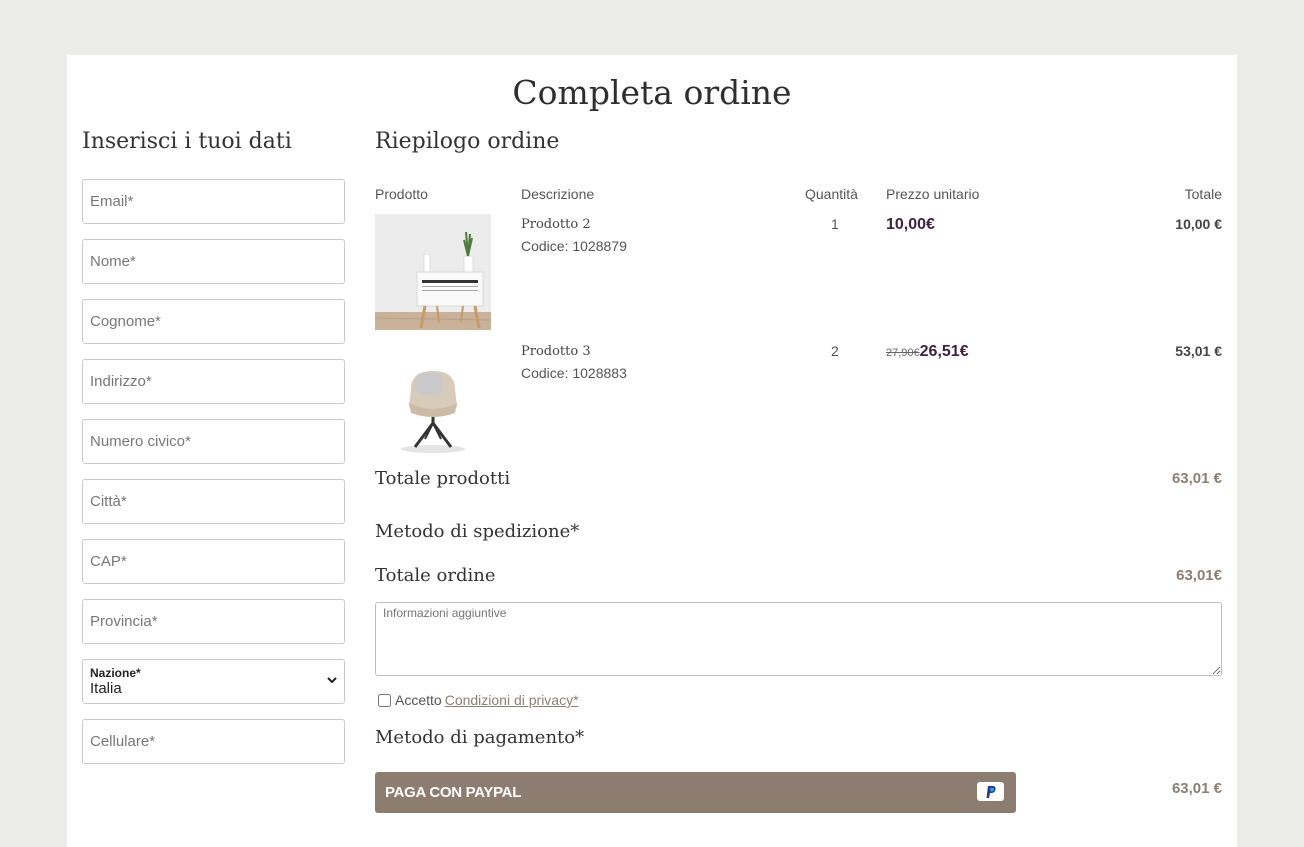  I want to click on item-total: 53,01 €, so click(1198, 351).